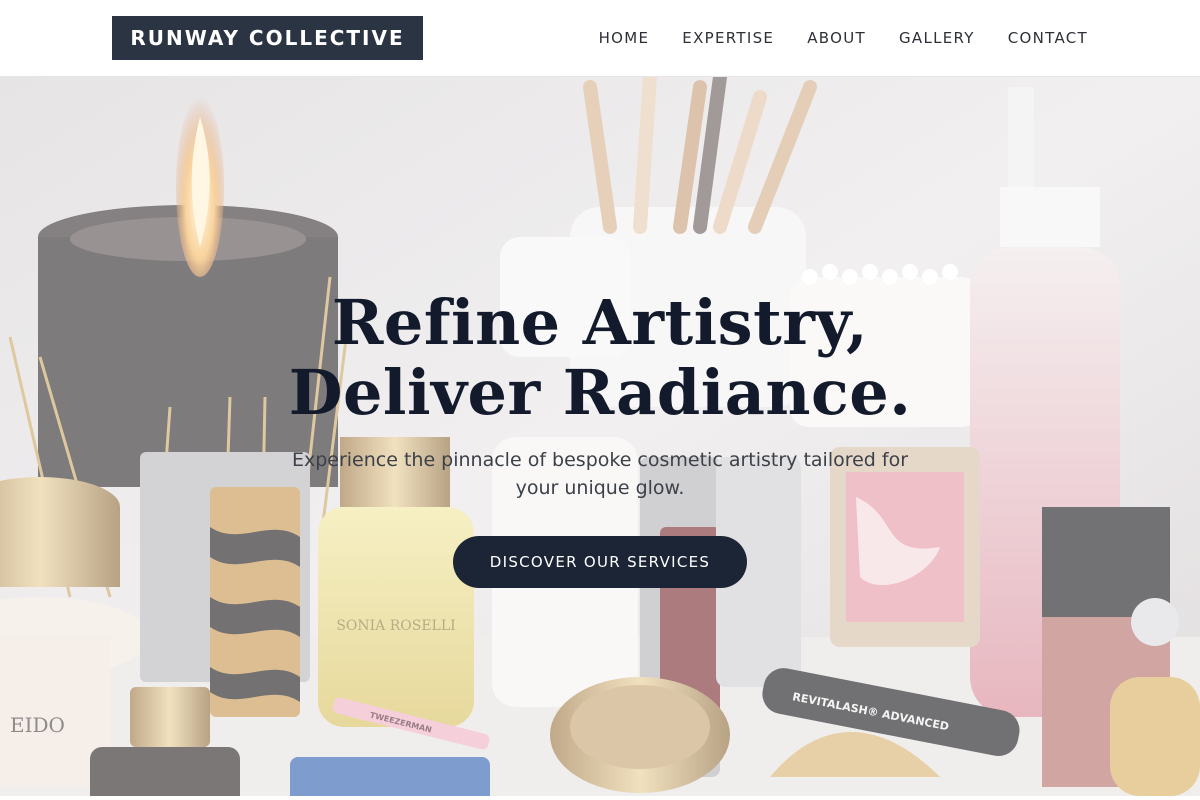 This screenshot has width=1200, height=800. I want to click on hero-title-line-1: Refine Artistry,, so click(600, 322).